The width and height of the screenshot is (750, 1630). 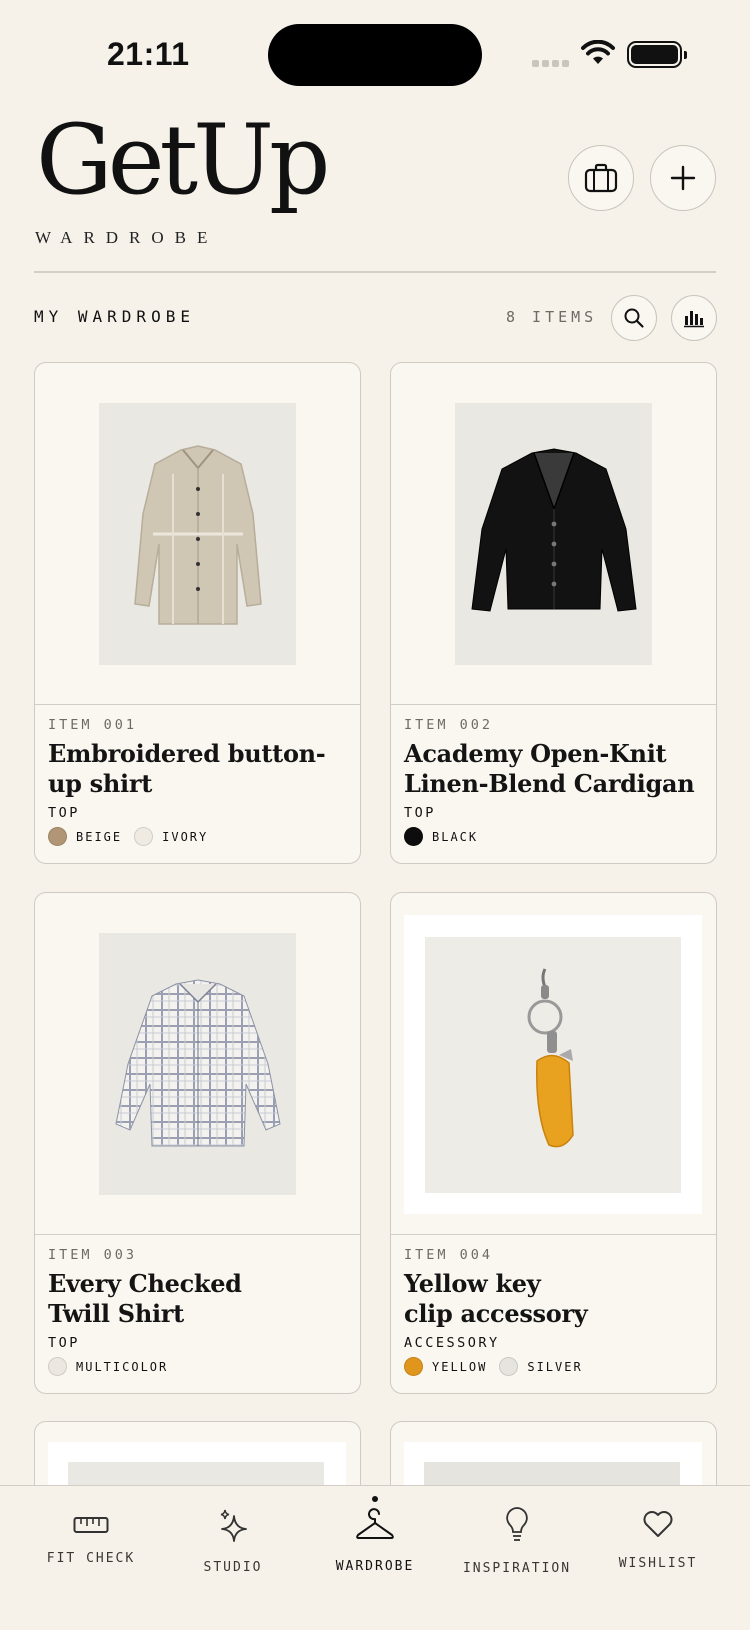 I want to click on item-name-line: Twill Shirt, so click(x=116, y=1313).